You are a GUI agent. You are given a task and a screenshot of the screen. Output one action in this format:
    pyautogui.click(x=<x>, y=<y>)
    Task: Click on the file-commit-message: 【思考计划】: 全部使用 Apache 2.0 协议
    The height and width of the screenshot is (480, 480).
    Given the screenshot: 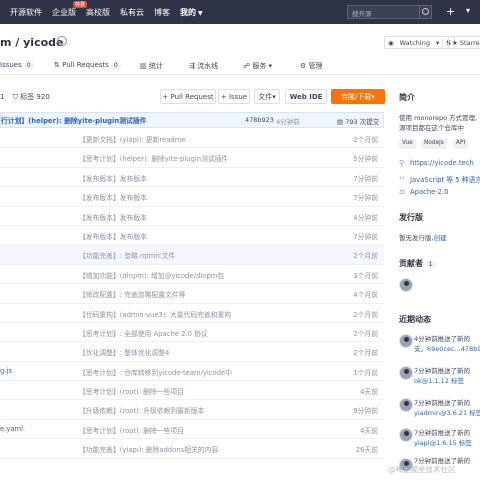 What is the action you would take?
    pyautogui.click(x=143, y=333)
    